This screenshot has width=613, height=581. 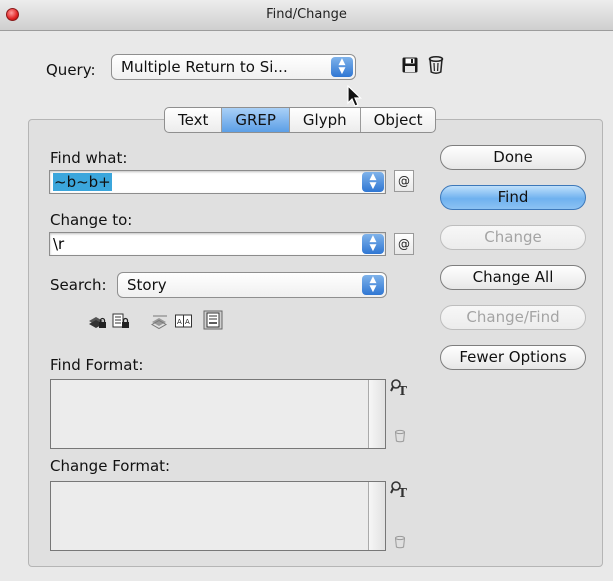 What do you see at coordinates (325, 120) in the screenshot?
I see `tab-glyph: Glyph` at bounding box center [325, 120].